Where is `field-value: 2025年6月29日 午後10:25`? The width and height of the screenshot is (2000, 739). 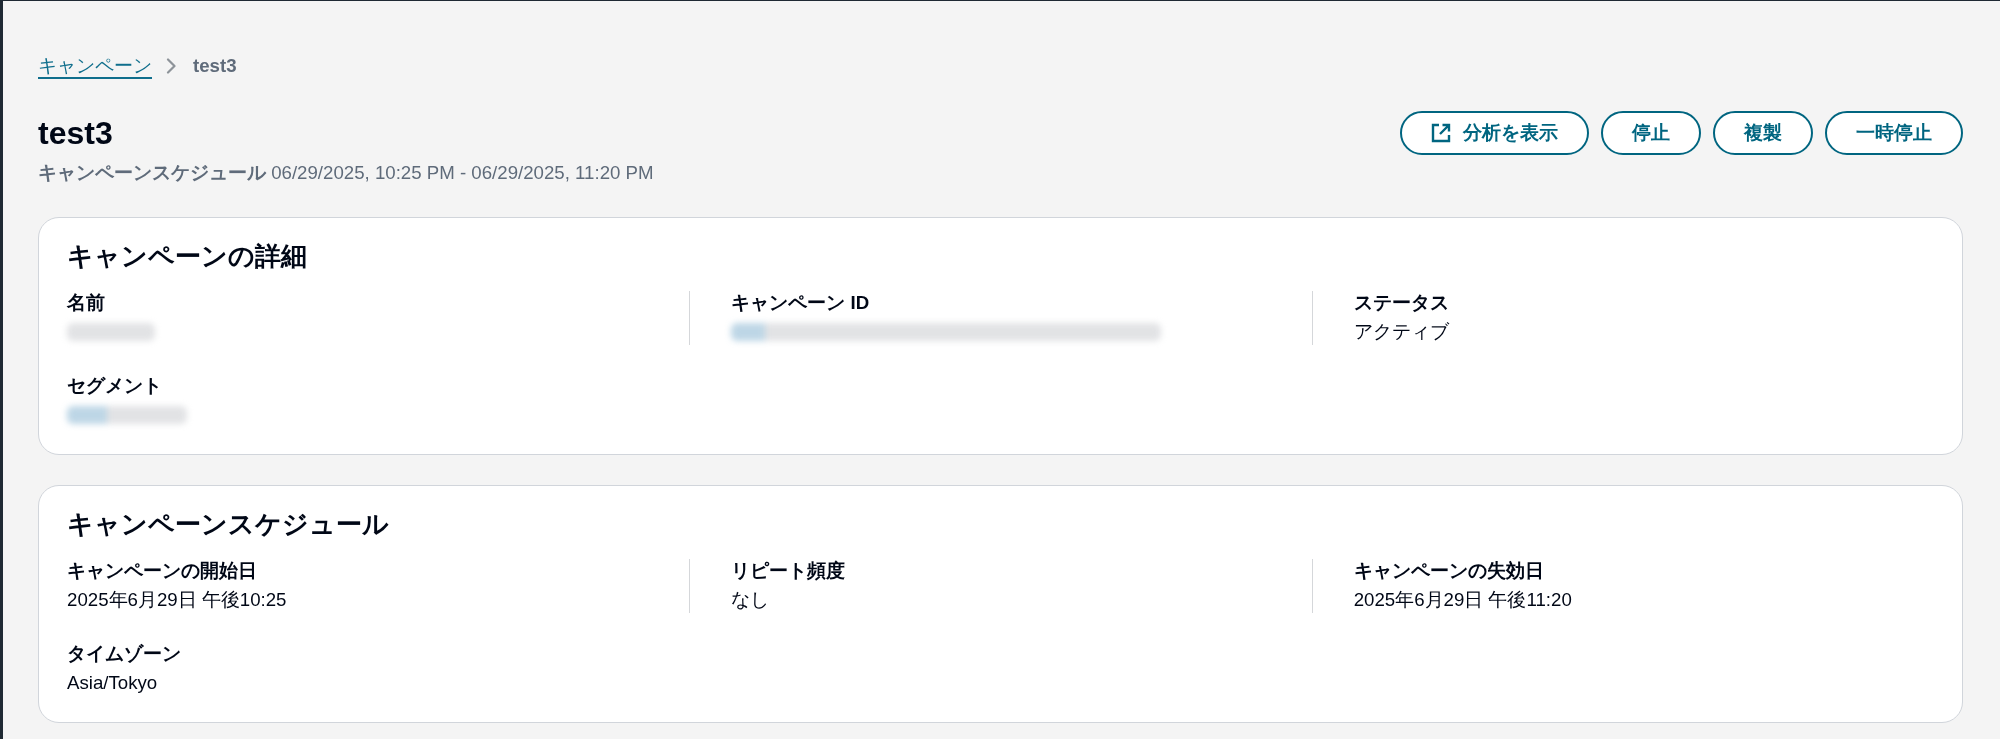 field-value: 2025年6月29日 午後10:25 is located at coordinates (177, 600).